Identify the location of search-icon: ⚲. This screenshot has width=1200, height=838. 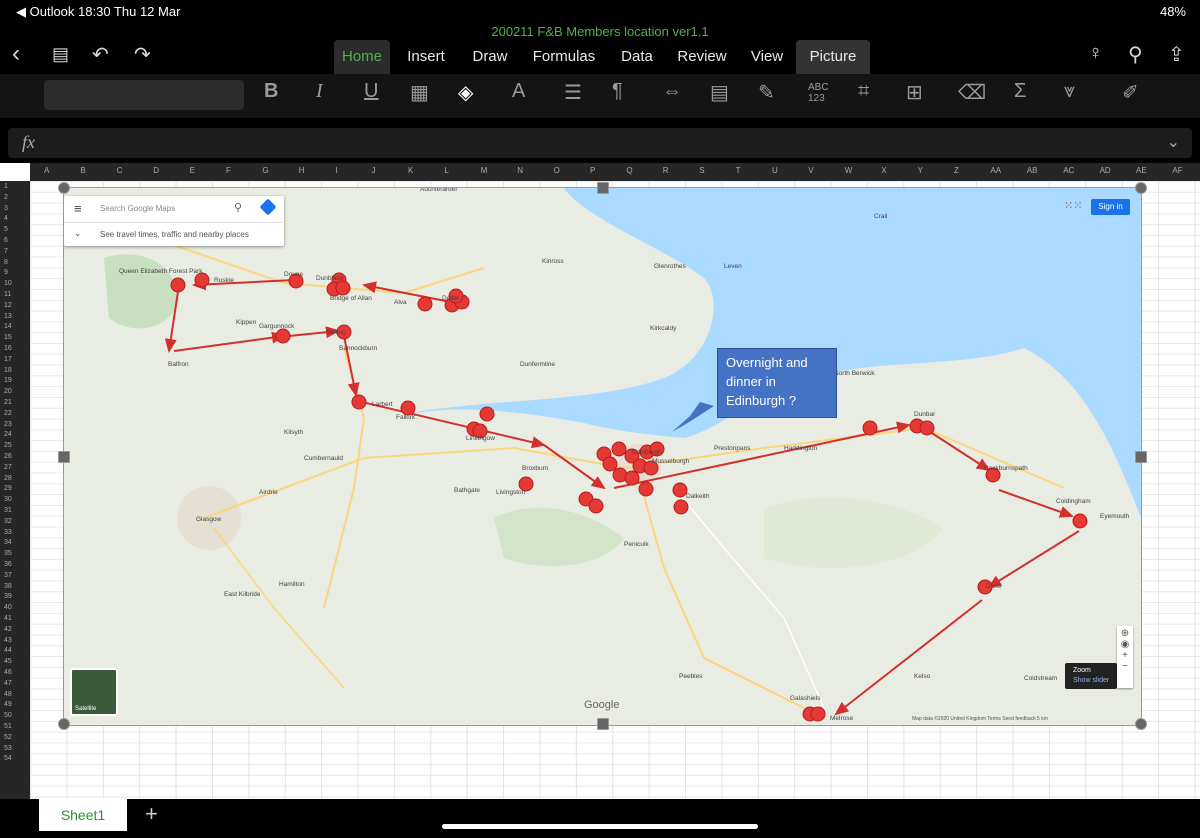
(238, 207).